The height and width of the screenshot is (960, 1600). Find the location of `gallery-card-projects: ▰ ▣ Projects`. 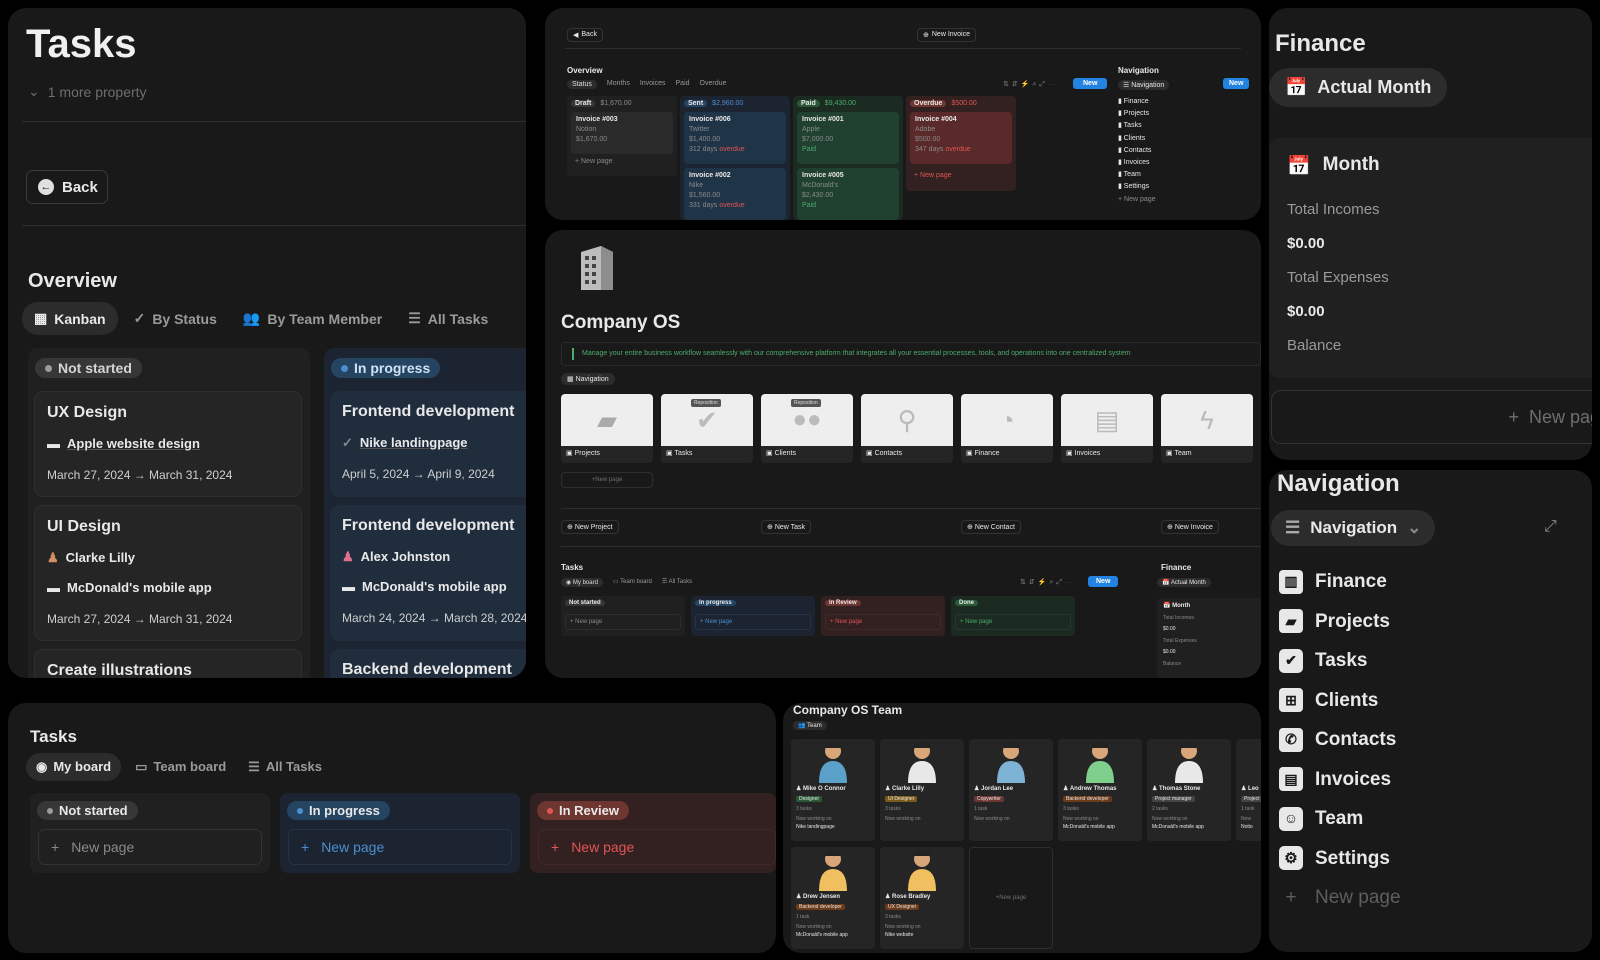

gallery-card-projects: ▰ ▣ Projects is located at coordinates (607, 428).